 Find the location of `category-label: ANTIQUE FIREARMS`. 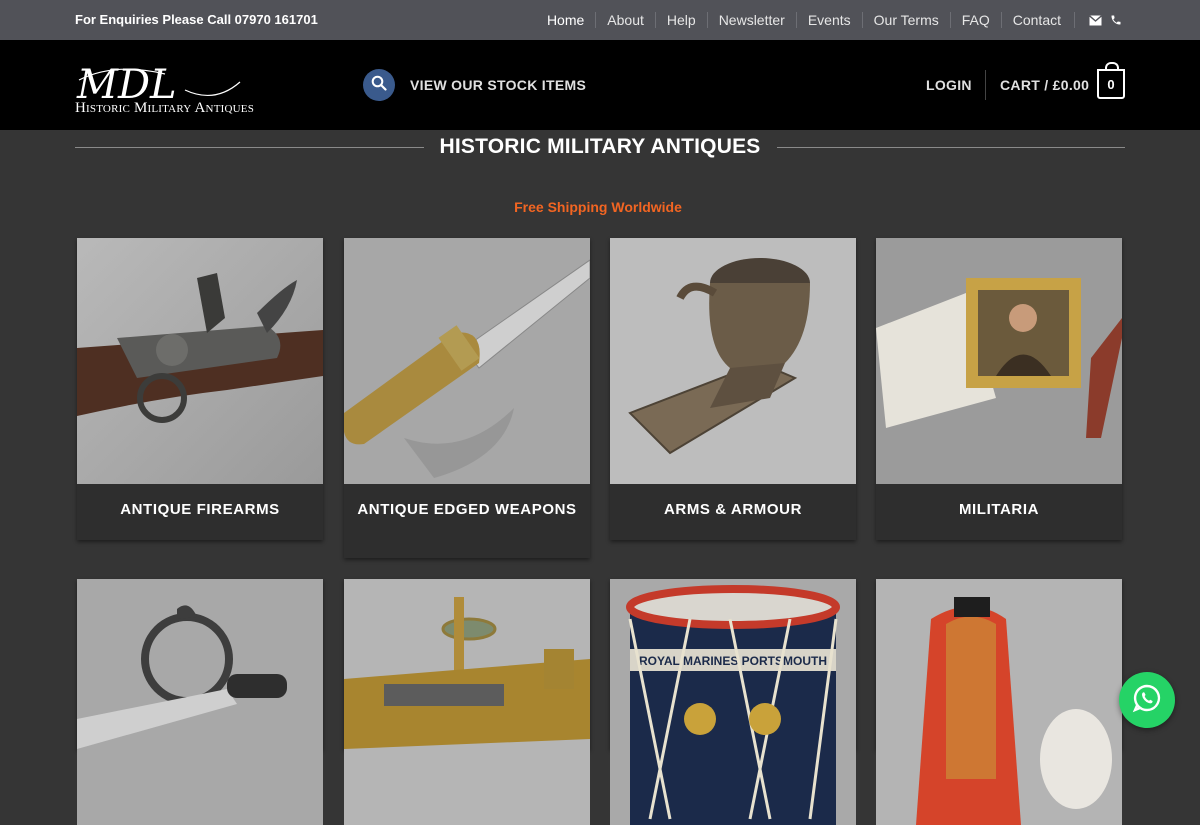

category-label: ANTIQUE FIREARMS is located at coordinates (200, 501).